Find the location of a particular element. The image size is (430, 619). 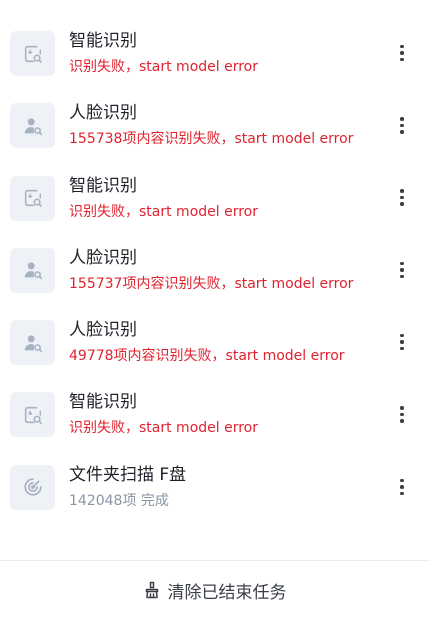

task-row-folder-scan: 文件夹扫描 F盘 142048项 完成 is located at coordinates (215, 487).